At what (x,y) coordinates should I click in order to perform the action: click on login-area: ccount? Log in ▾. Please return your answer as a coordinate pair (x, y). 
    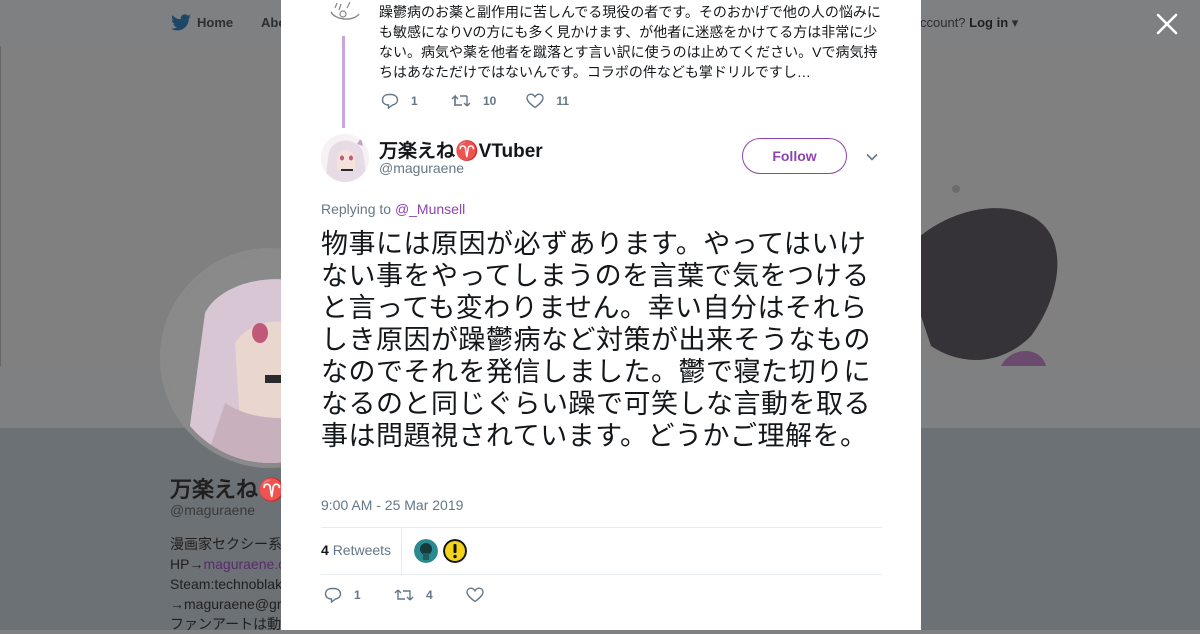
    Looking at the image, I should click on (969, 23).